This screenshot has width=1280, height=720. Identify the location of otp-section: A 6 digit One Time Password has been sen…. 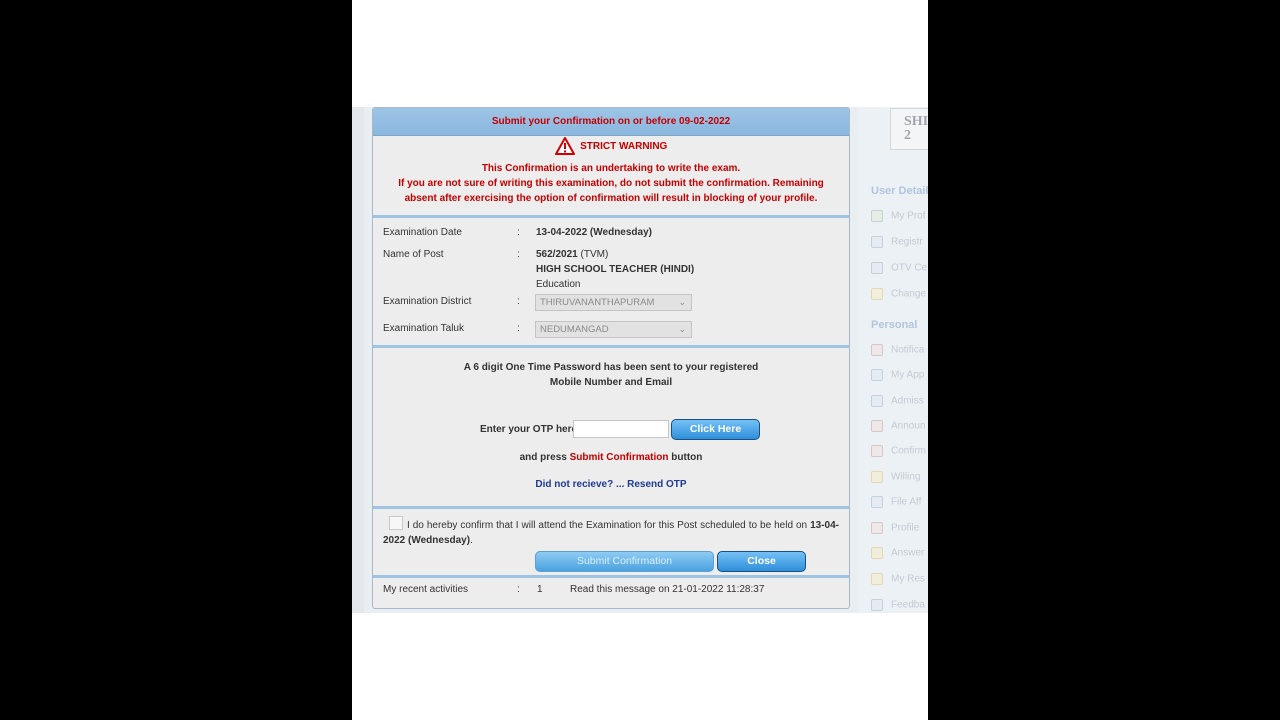
(611, 427).